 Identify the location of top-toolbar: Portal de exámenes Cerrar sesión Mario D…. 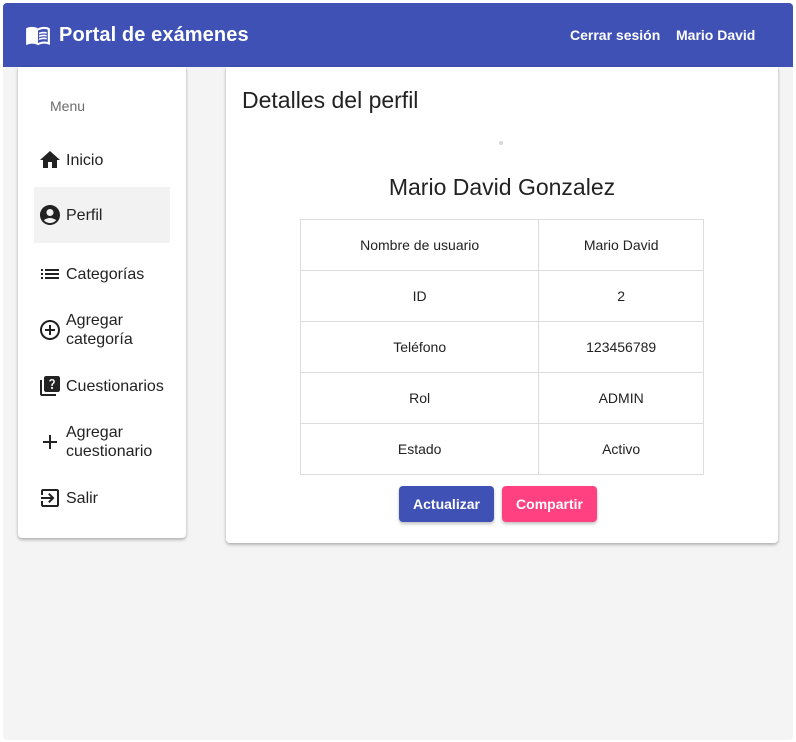
(398, 35).